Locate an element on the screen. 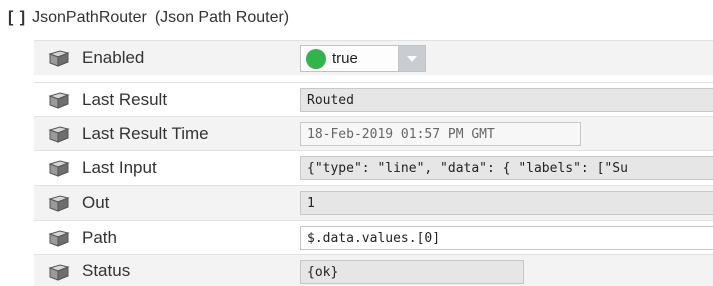 This screenshot has width=713, height=286. status-field: {ok} is located at coordinates (412, 272).